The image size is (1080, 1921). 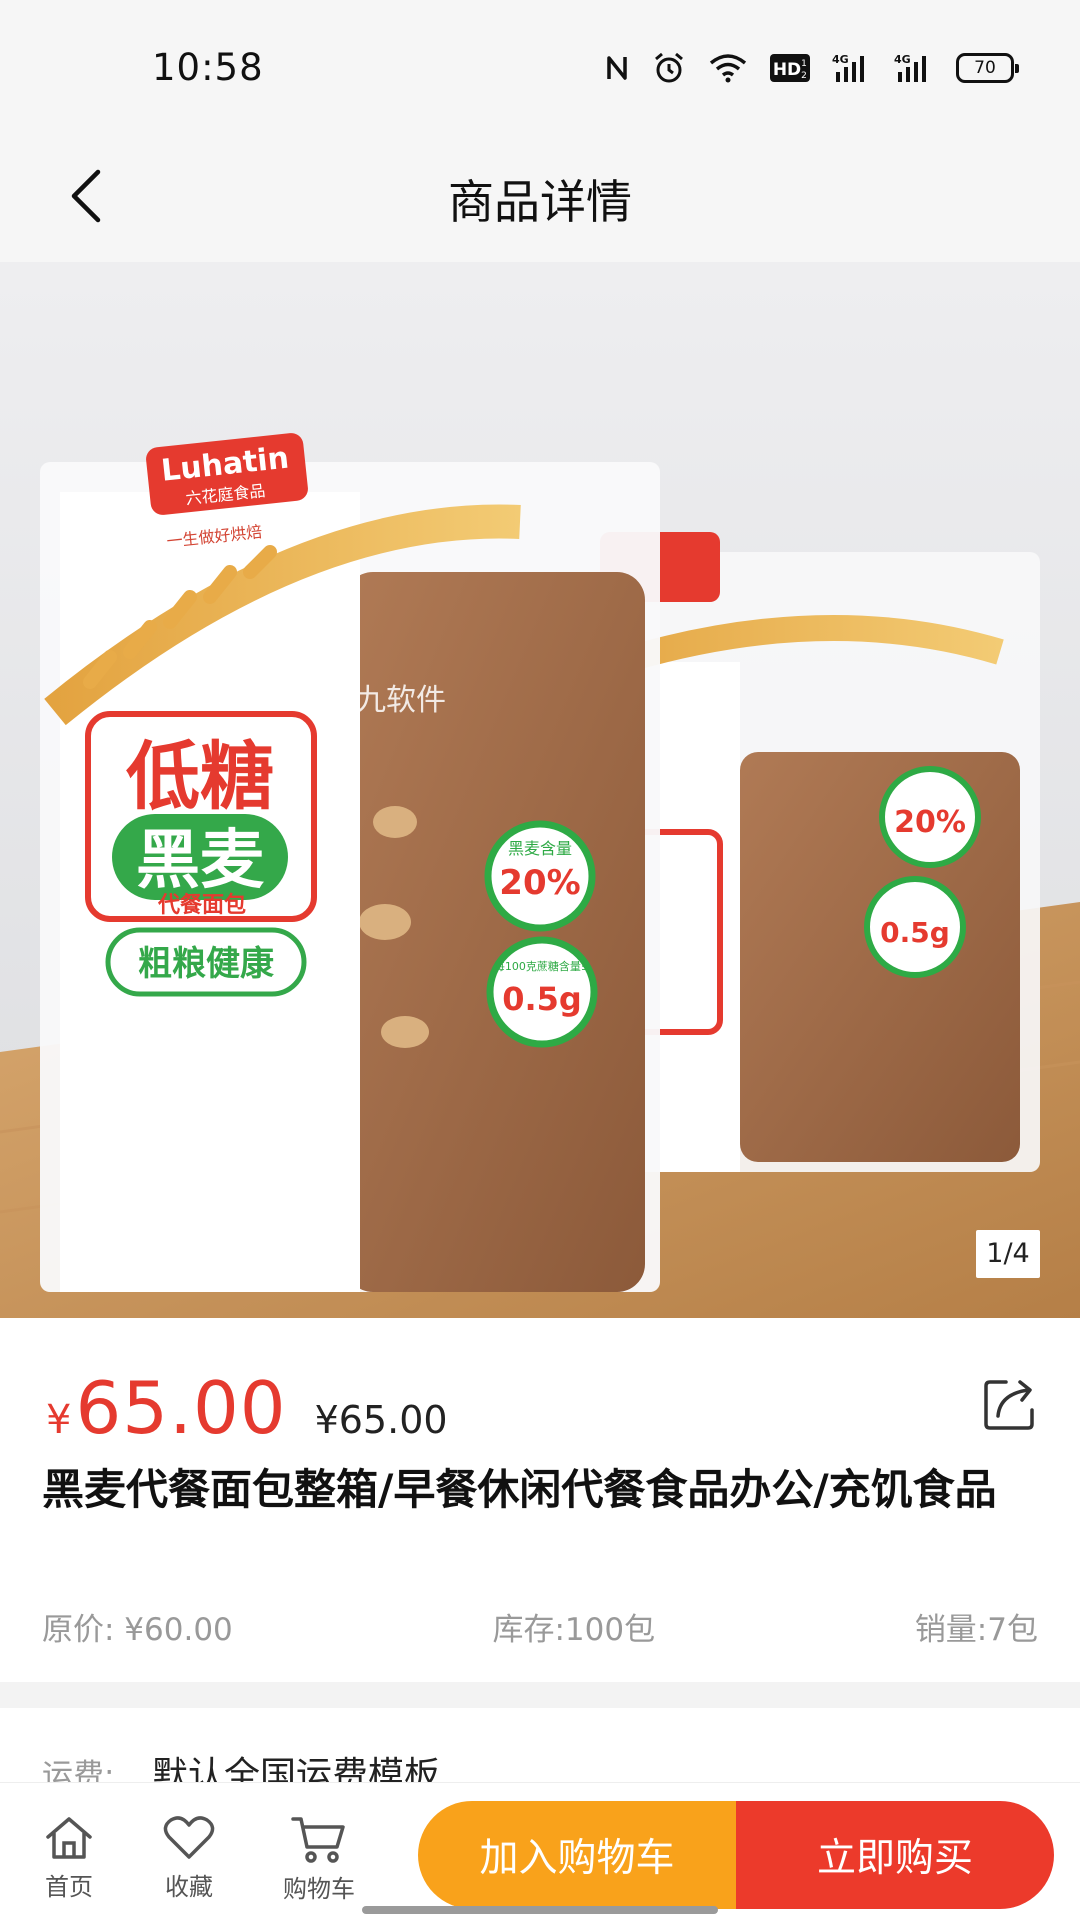 I want to click on bottom-action-bar: 首页 收藏 购物车 加入购物车 立即购买, so click(x=540, y=1851).